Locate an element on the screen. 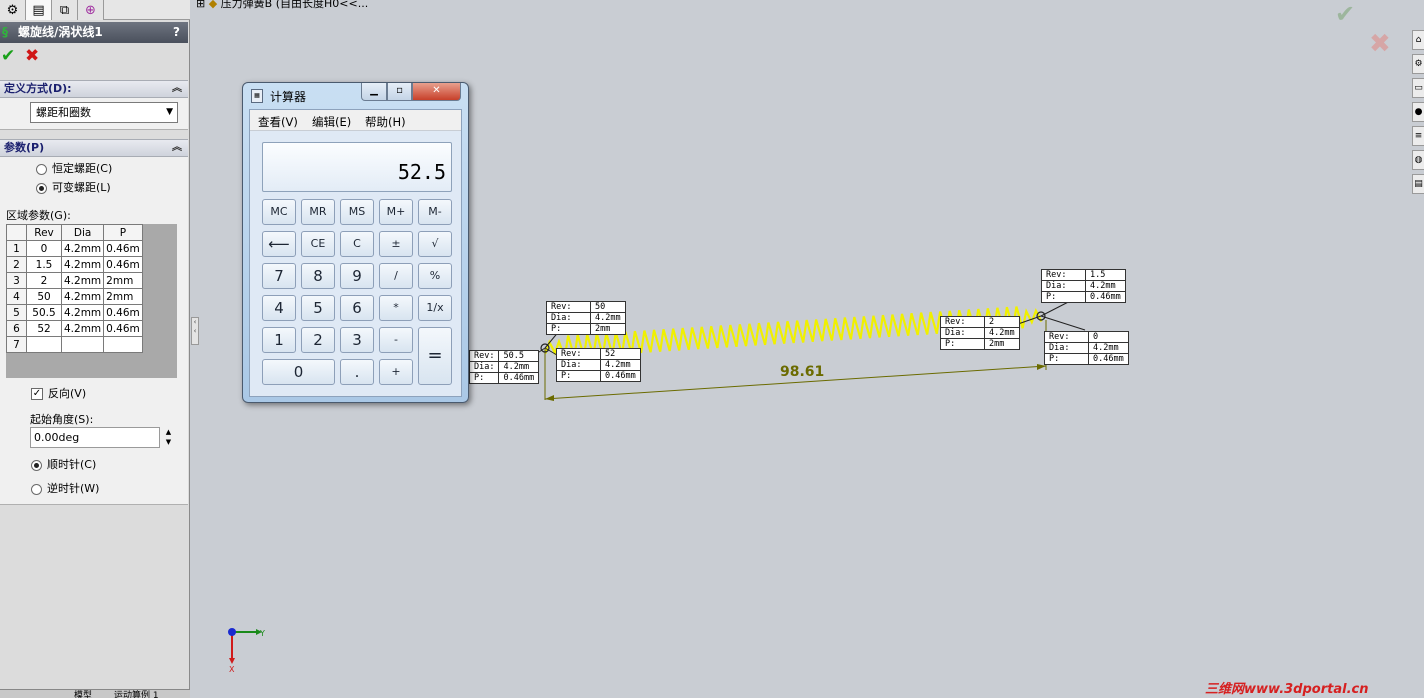 Image resolution: width=1424 pixels, height=698 pixels. start-angle-input: 0.00deg is located at coordinates (95, 437).